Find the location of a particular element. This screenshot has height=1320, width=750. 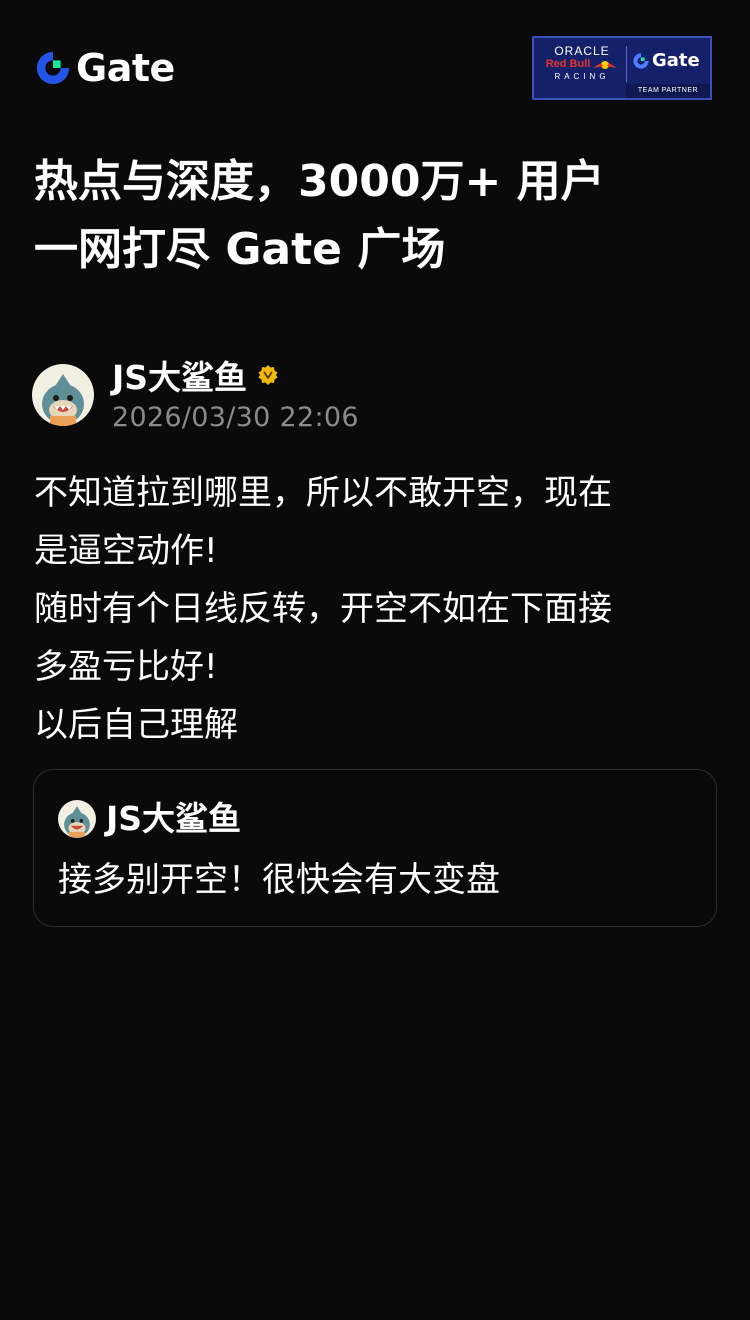

quote-avatar-art is located at coordinates (77, 822).